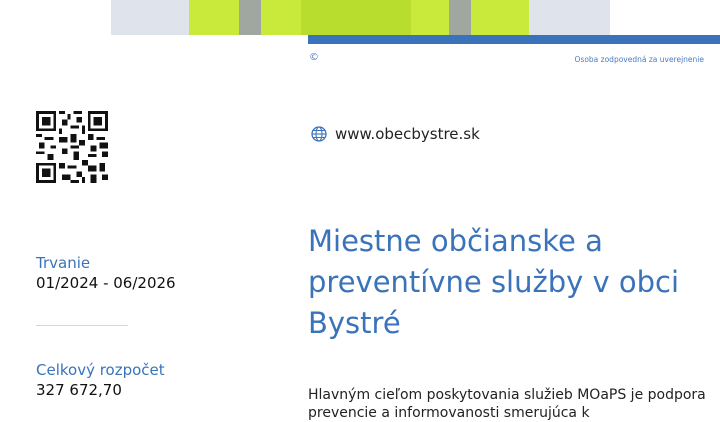 Image resolution: width=720 pixels, height=422 pixels. Describe the element at coordinates (407, 134) in the screenshot. I see `website-link: www.obecbystre.sk` at that location.